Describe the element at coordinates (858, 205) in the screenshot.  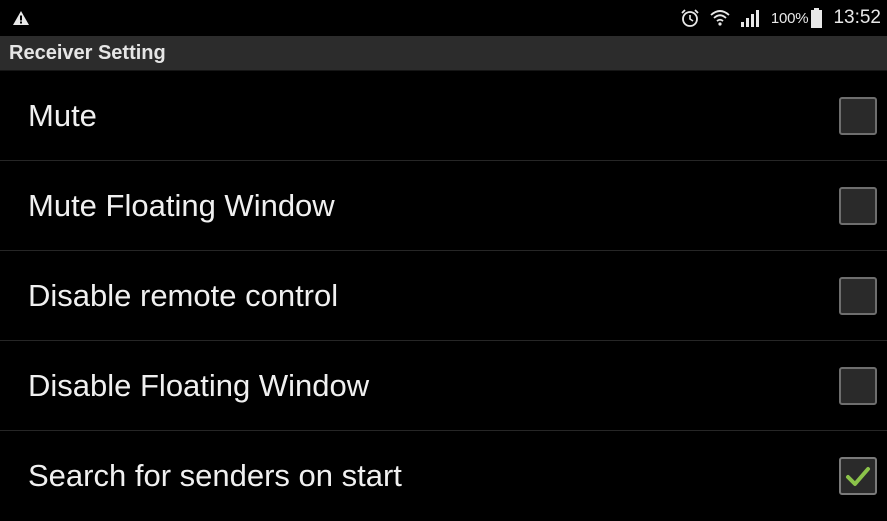
I see `mute-floating-window-checkbox` at that location.